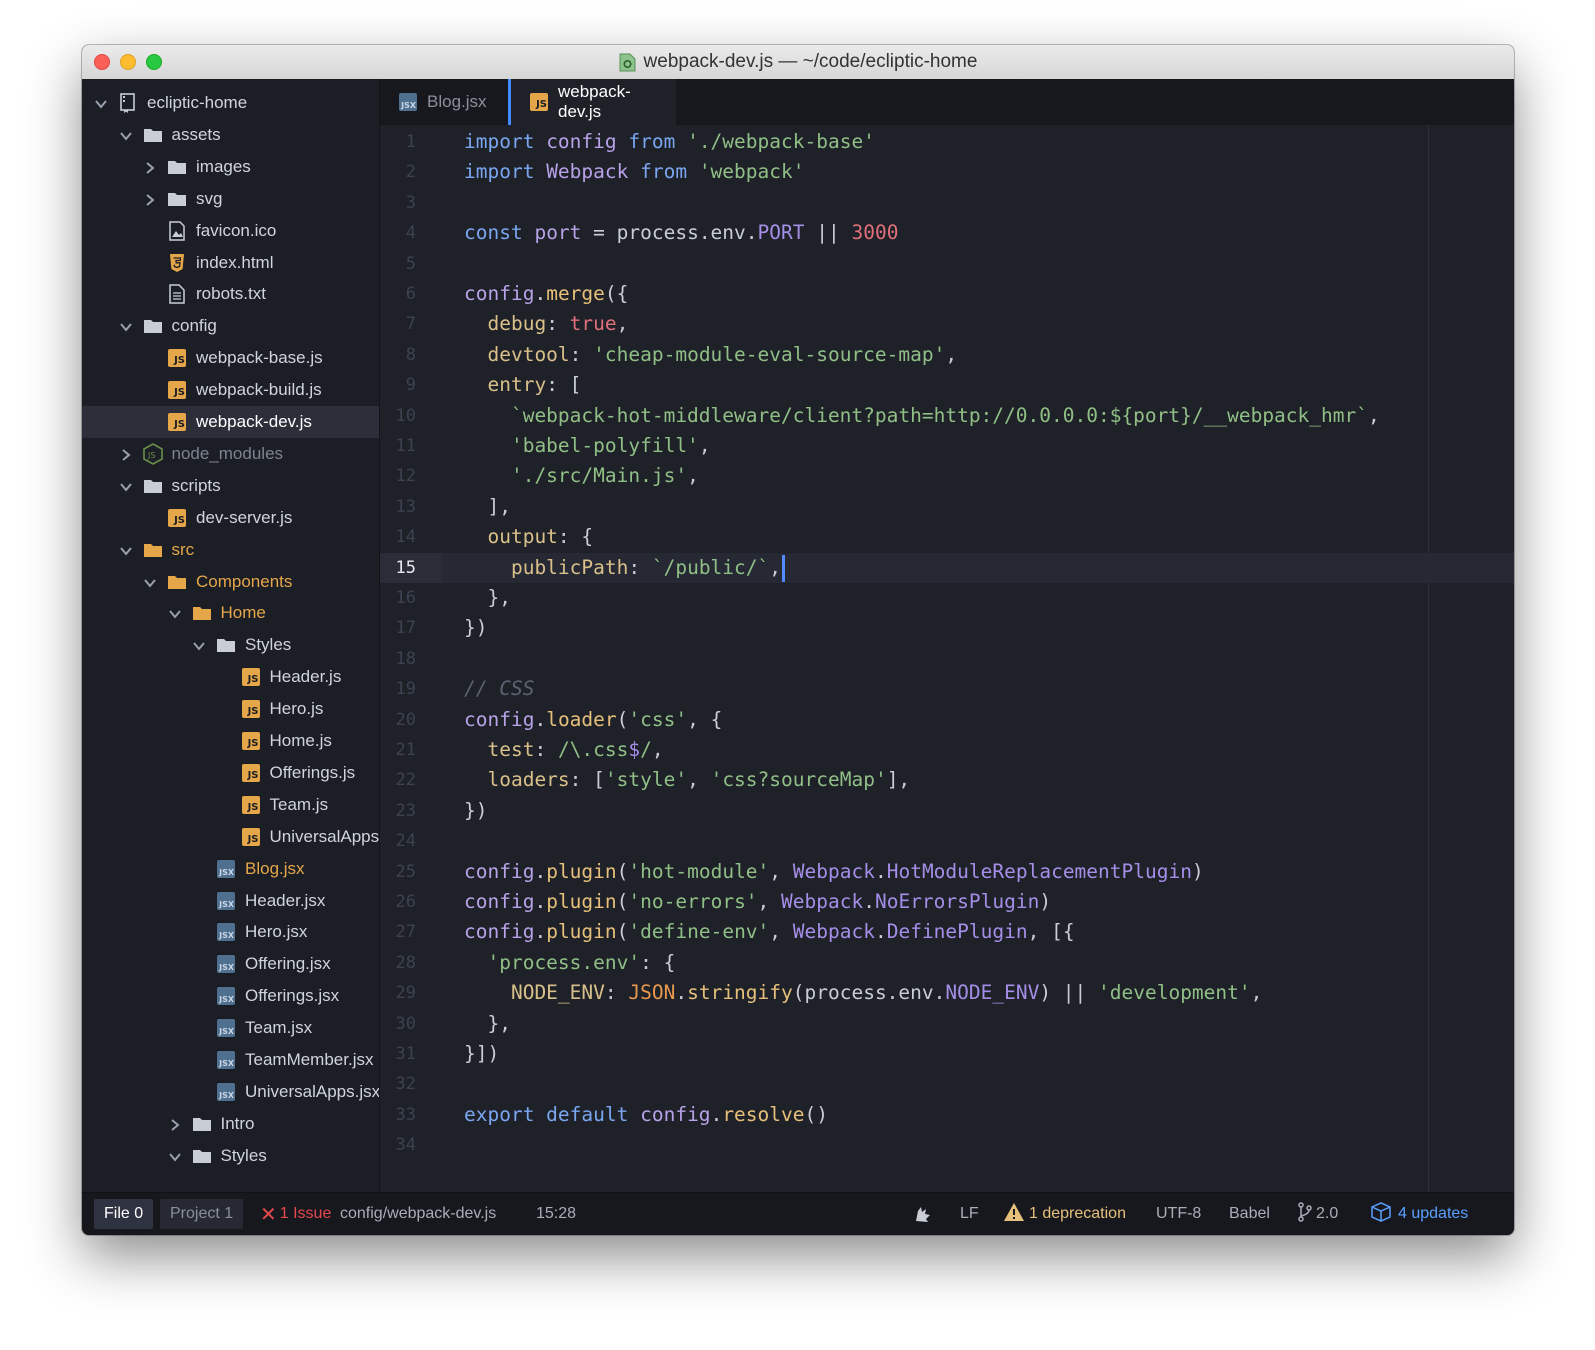 The width and height of the screenshot is (1595, 1350). What do you see at coordinates (398, 1145) in the screenshot?
I see `line-number: 34` at bounding box center [398, 1145].